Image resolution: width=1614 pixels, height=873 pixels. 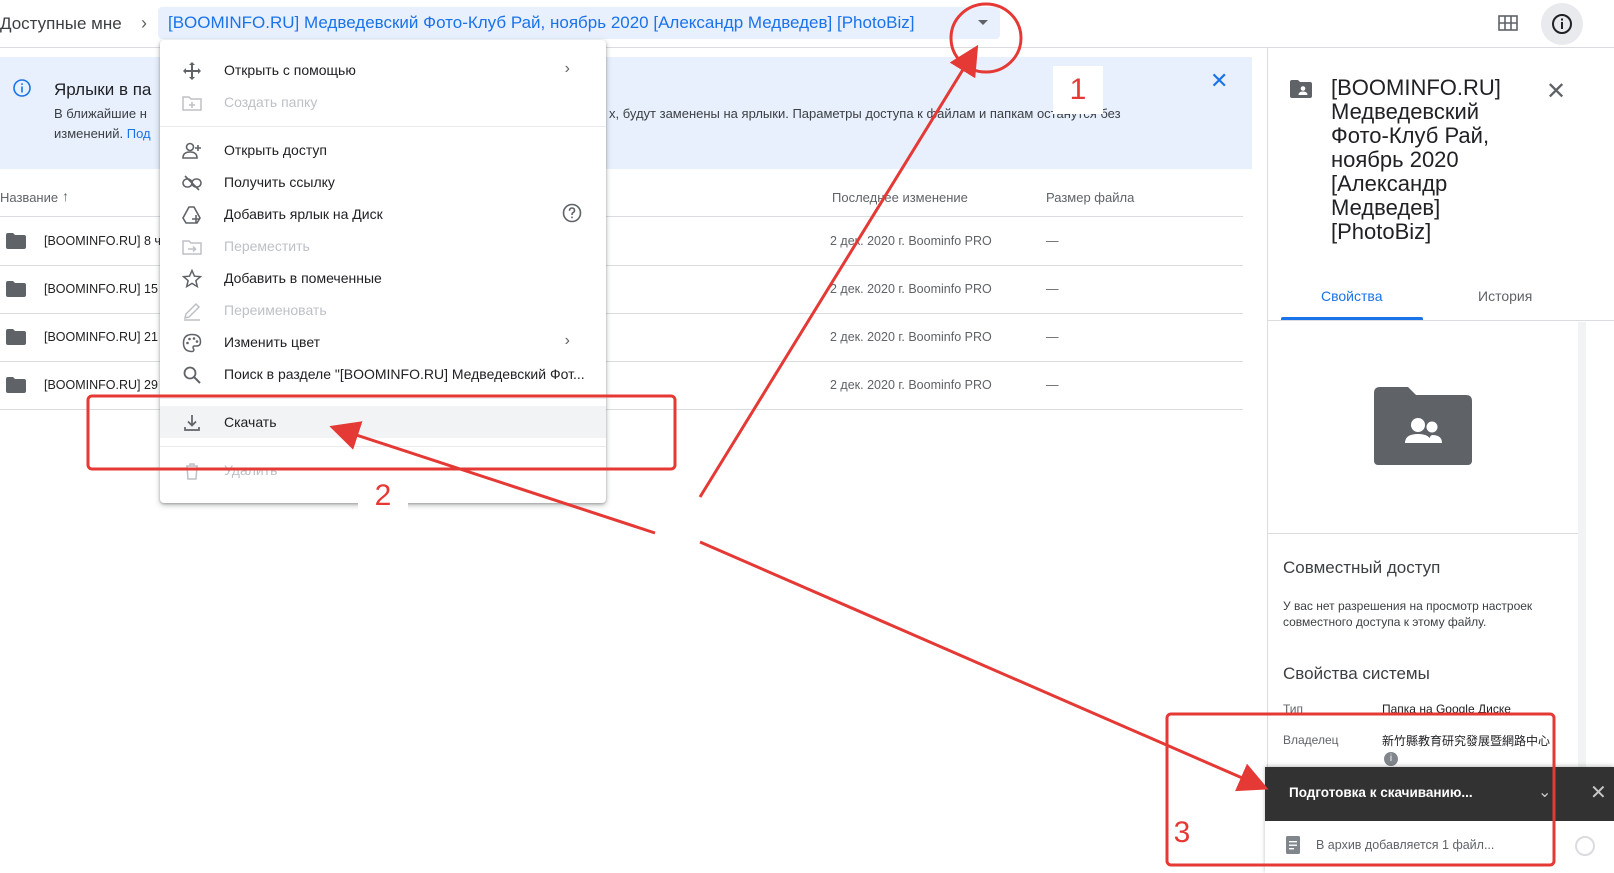 What do you see at coordinates (251, 470) in the screenshot?
I see `menu-item-label: Удалить` at bounding box center [251, 470].